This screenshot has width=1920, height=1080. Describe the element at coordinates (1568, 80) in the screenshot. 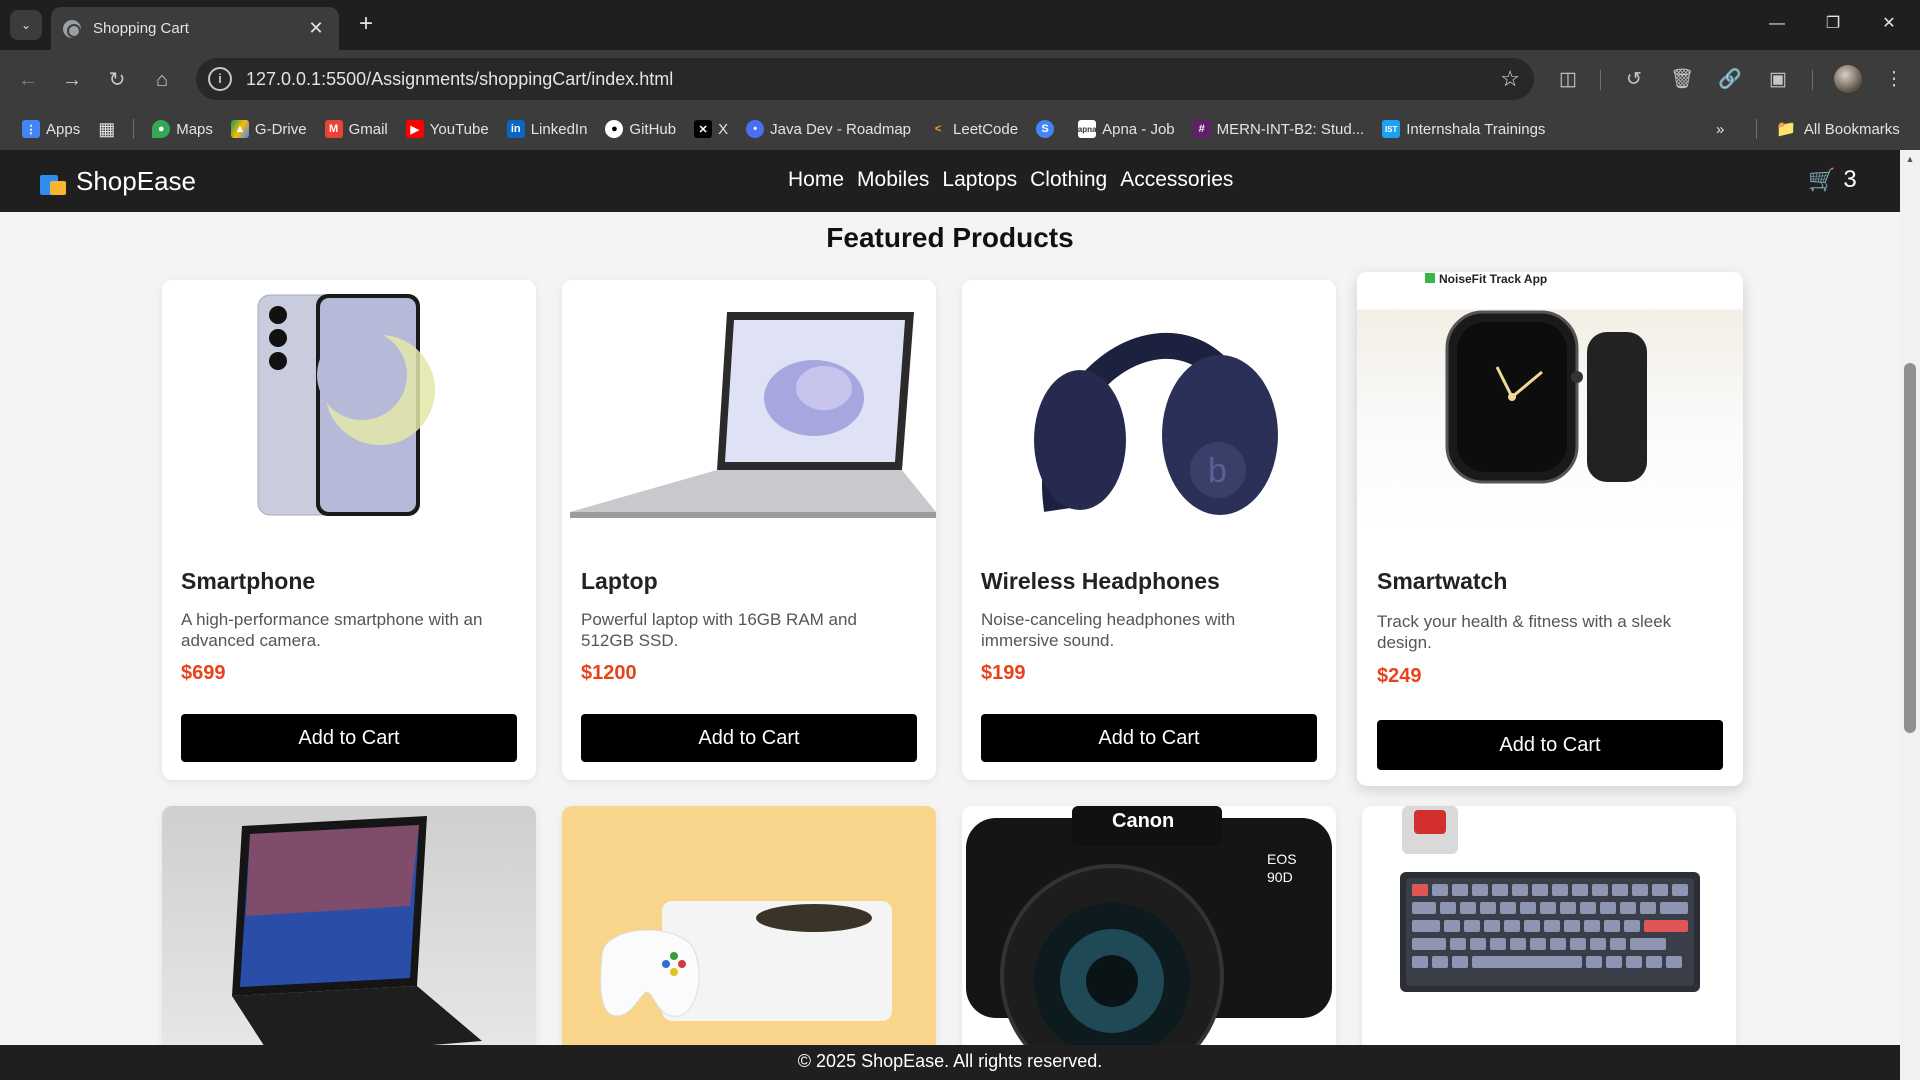

I see `extensions-icon: ◫` at that location.